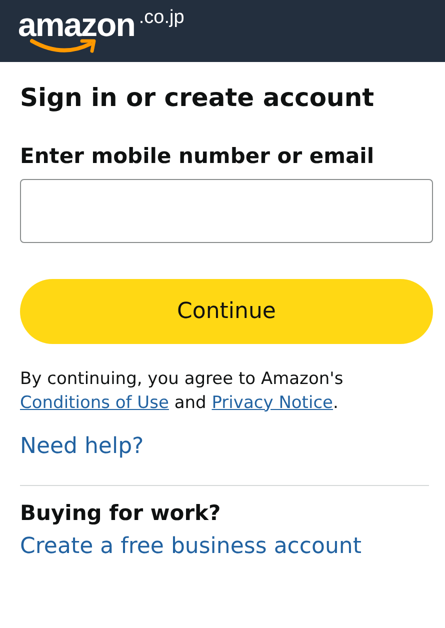 The image size is (445, 628). What do you see at coordinates (226, 311) in the screenshot?
I see `continue-button: Continue` at bounding box center [226, 311].